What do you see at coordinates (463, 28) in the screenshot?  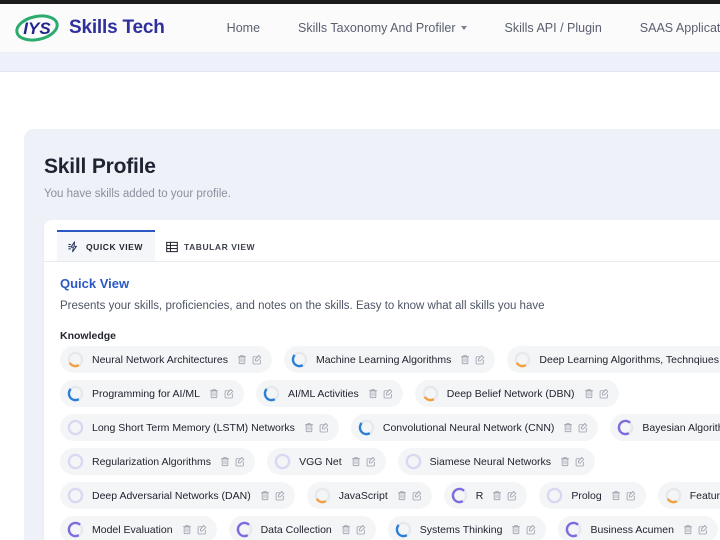 I see `chevron-down-icon` at bounding box center [463, 28].